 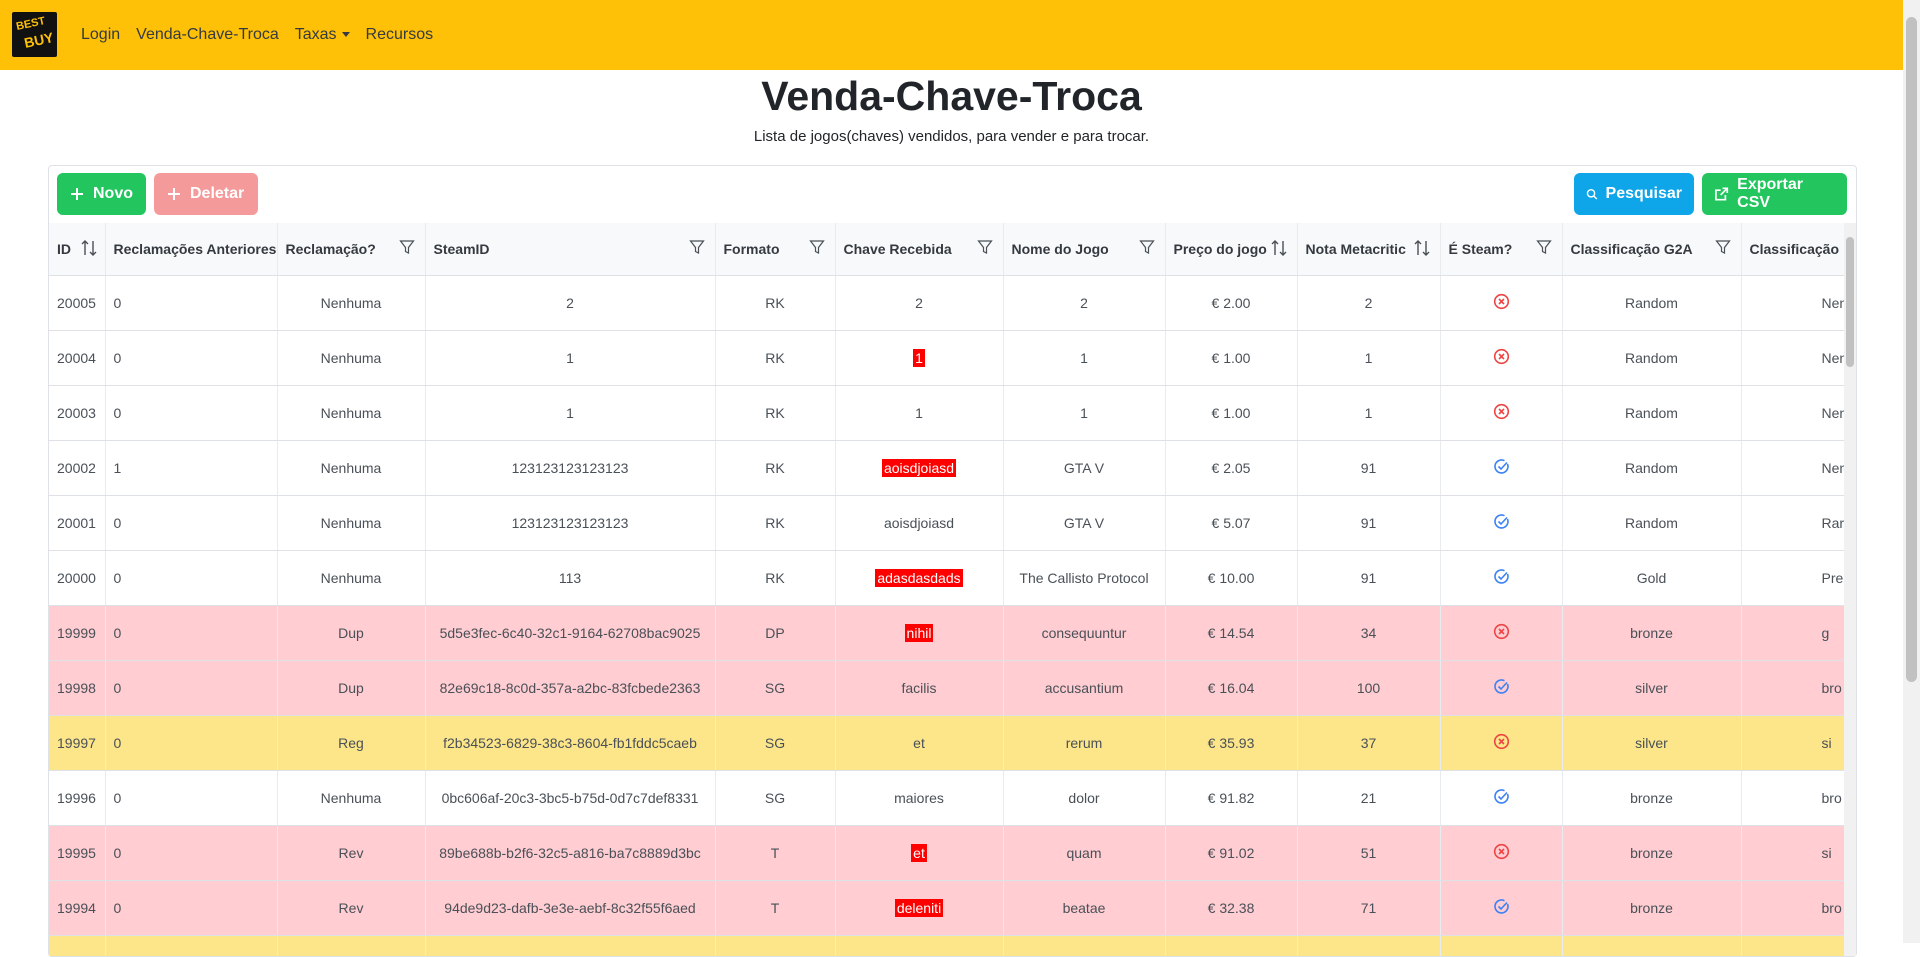 What do you see at coordinates (1231, 798) in the screenshot?
I see `cell-preco: € 91.82` at bounding box center [1231, 798].